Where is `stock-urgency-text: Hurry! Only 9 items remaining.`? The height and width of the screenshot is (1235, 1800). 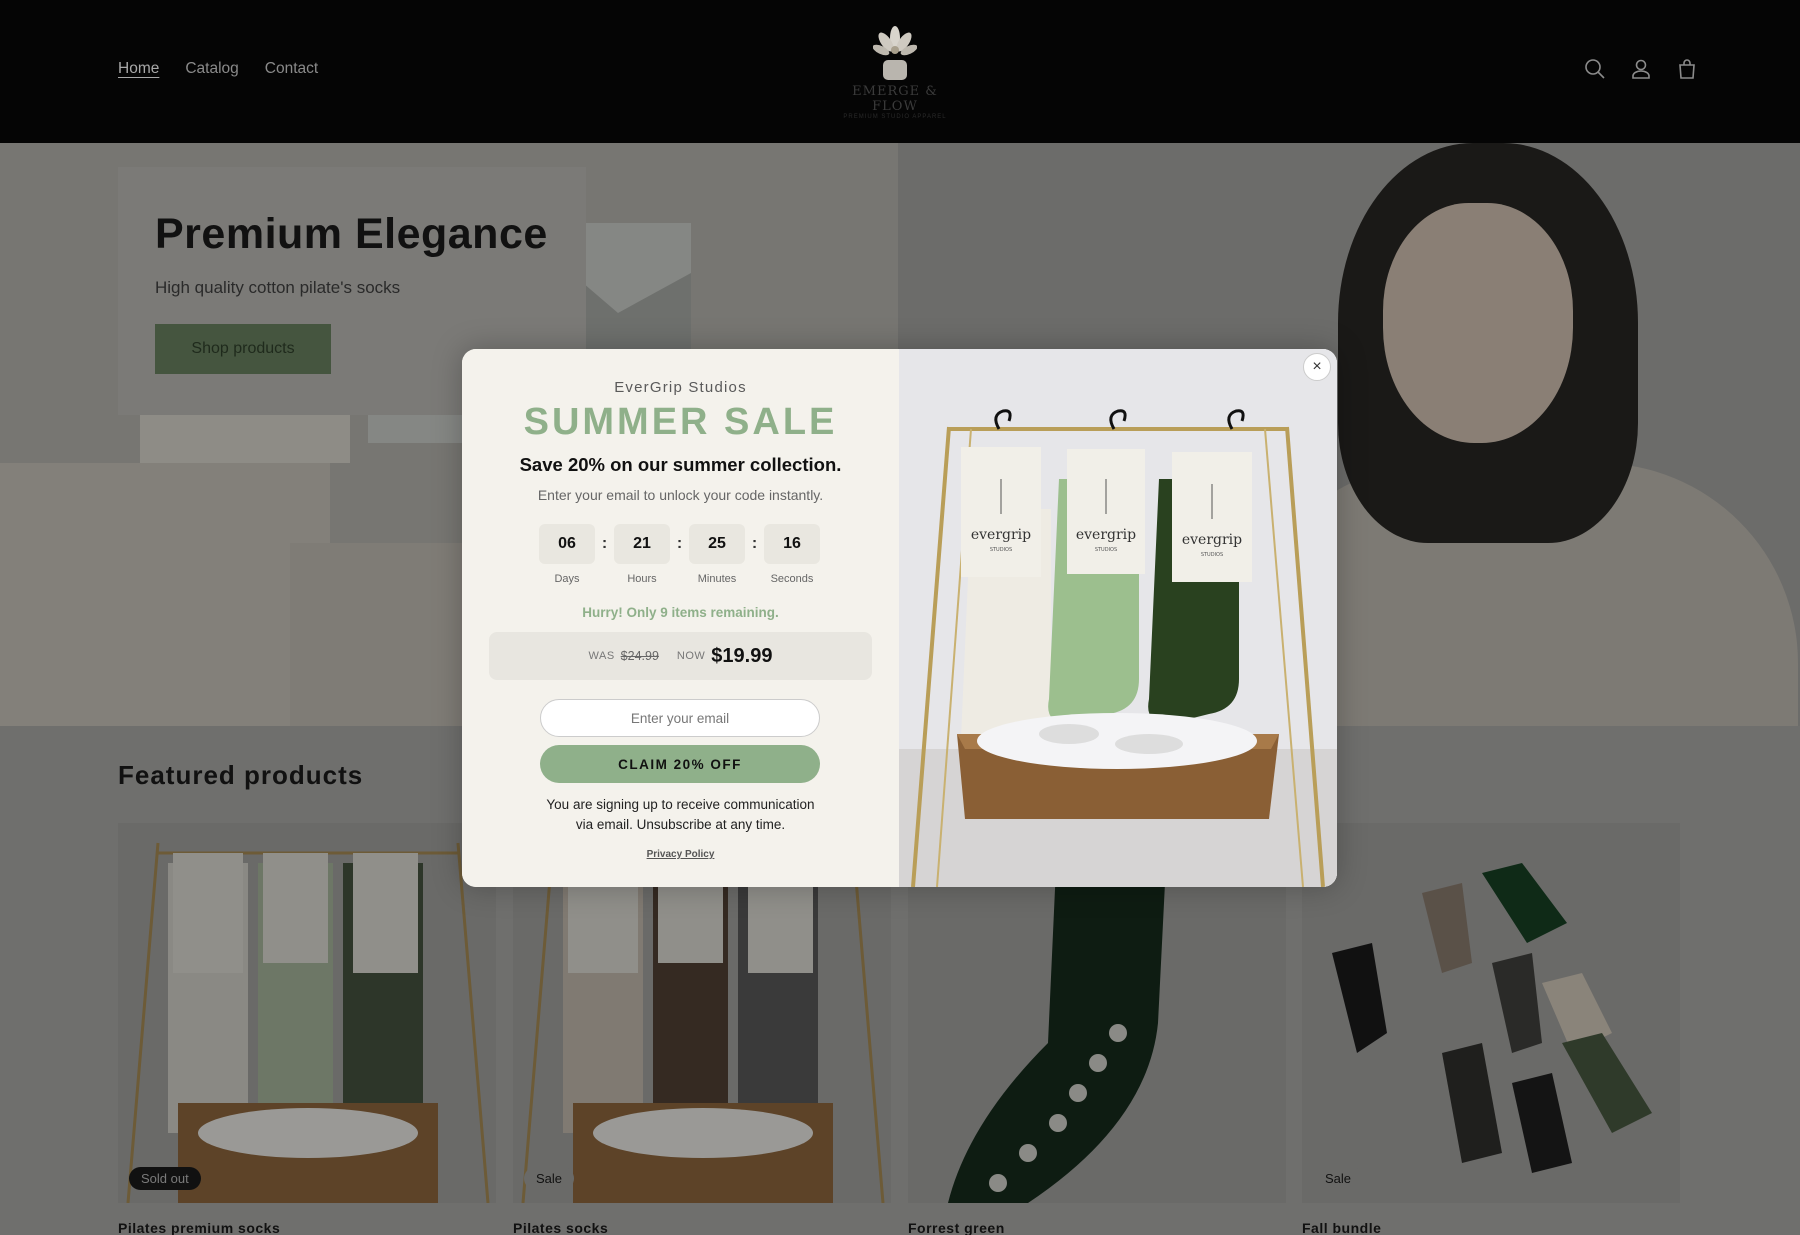 stock-urgency-text: Hurry! Only 9 items remaining. is located at coordinates (680, 612).